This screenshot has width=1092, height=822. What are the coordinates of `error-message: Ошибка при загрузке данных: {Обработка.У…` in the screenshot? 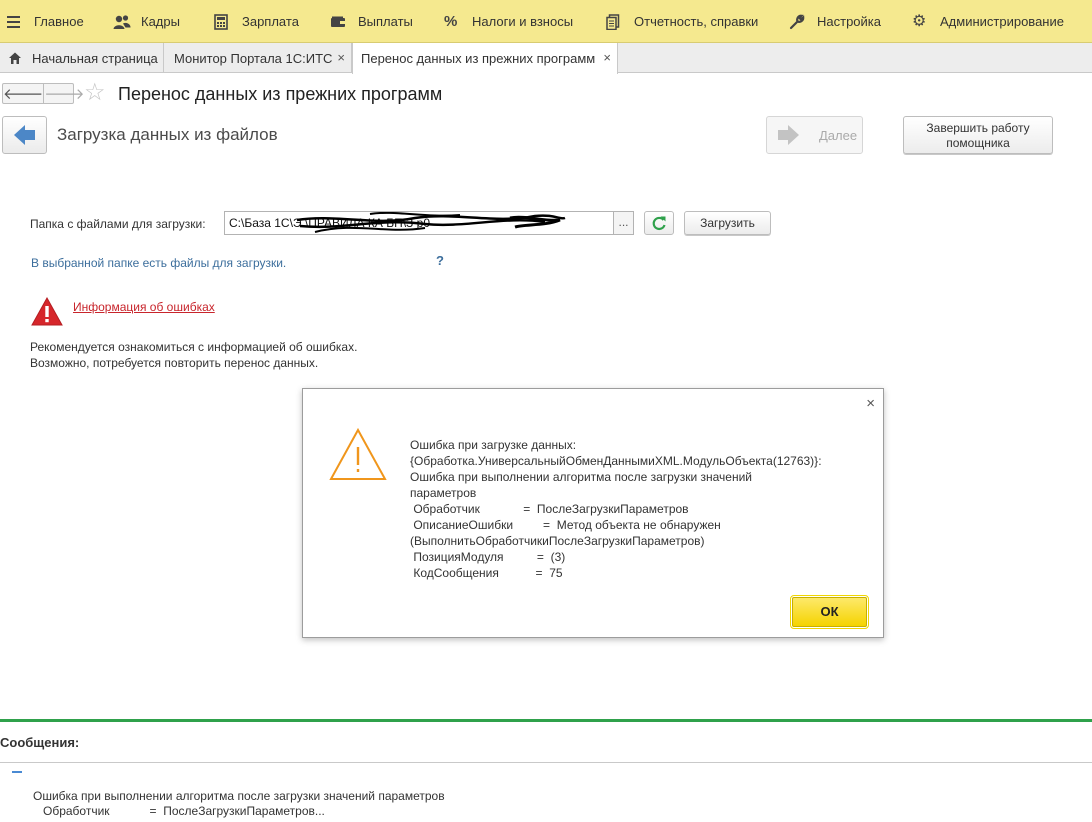 It's located at (616, 509).